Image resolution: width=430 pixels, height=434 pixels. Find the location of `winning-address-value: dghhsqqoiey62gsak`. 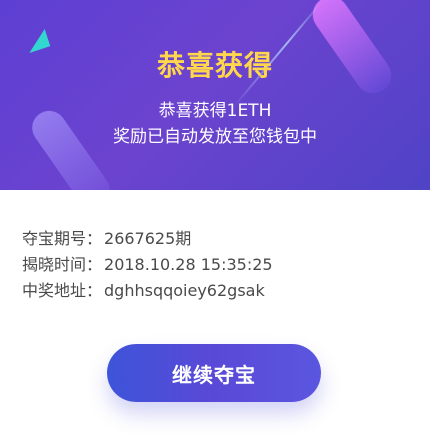

winning-address-value: dghhsqqoiey62gsak is located at coordinates (184, 290).